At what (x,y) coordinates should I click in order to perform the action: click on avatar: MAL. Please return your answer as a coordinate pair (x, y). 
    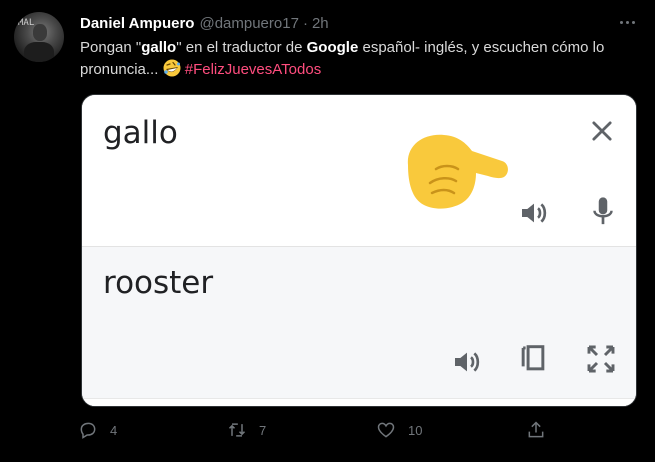
    Looking at the image, I should click on (39, 37).